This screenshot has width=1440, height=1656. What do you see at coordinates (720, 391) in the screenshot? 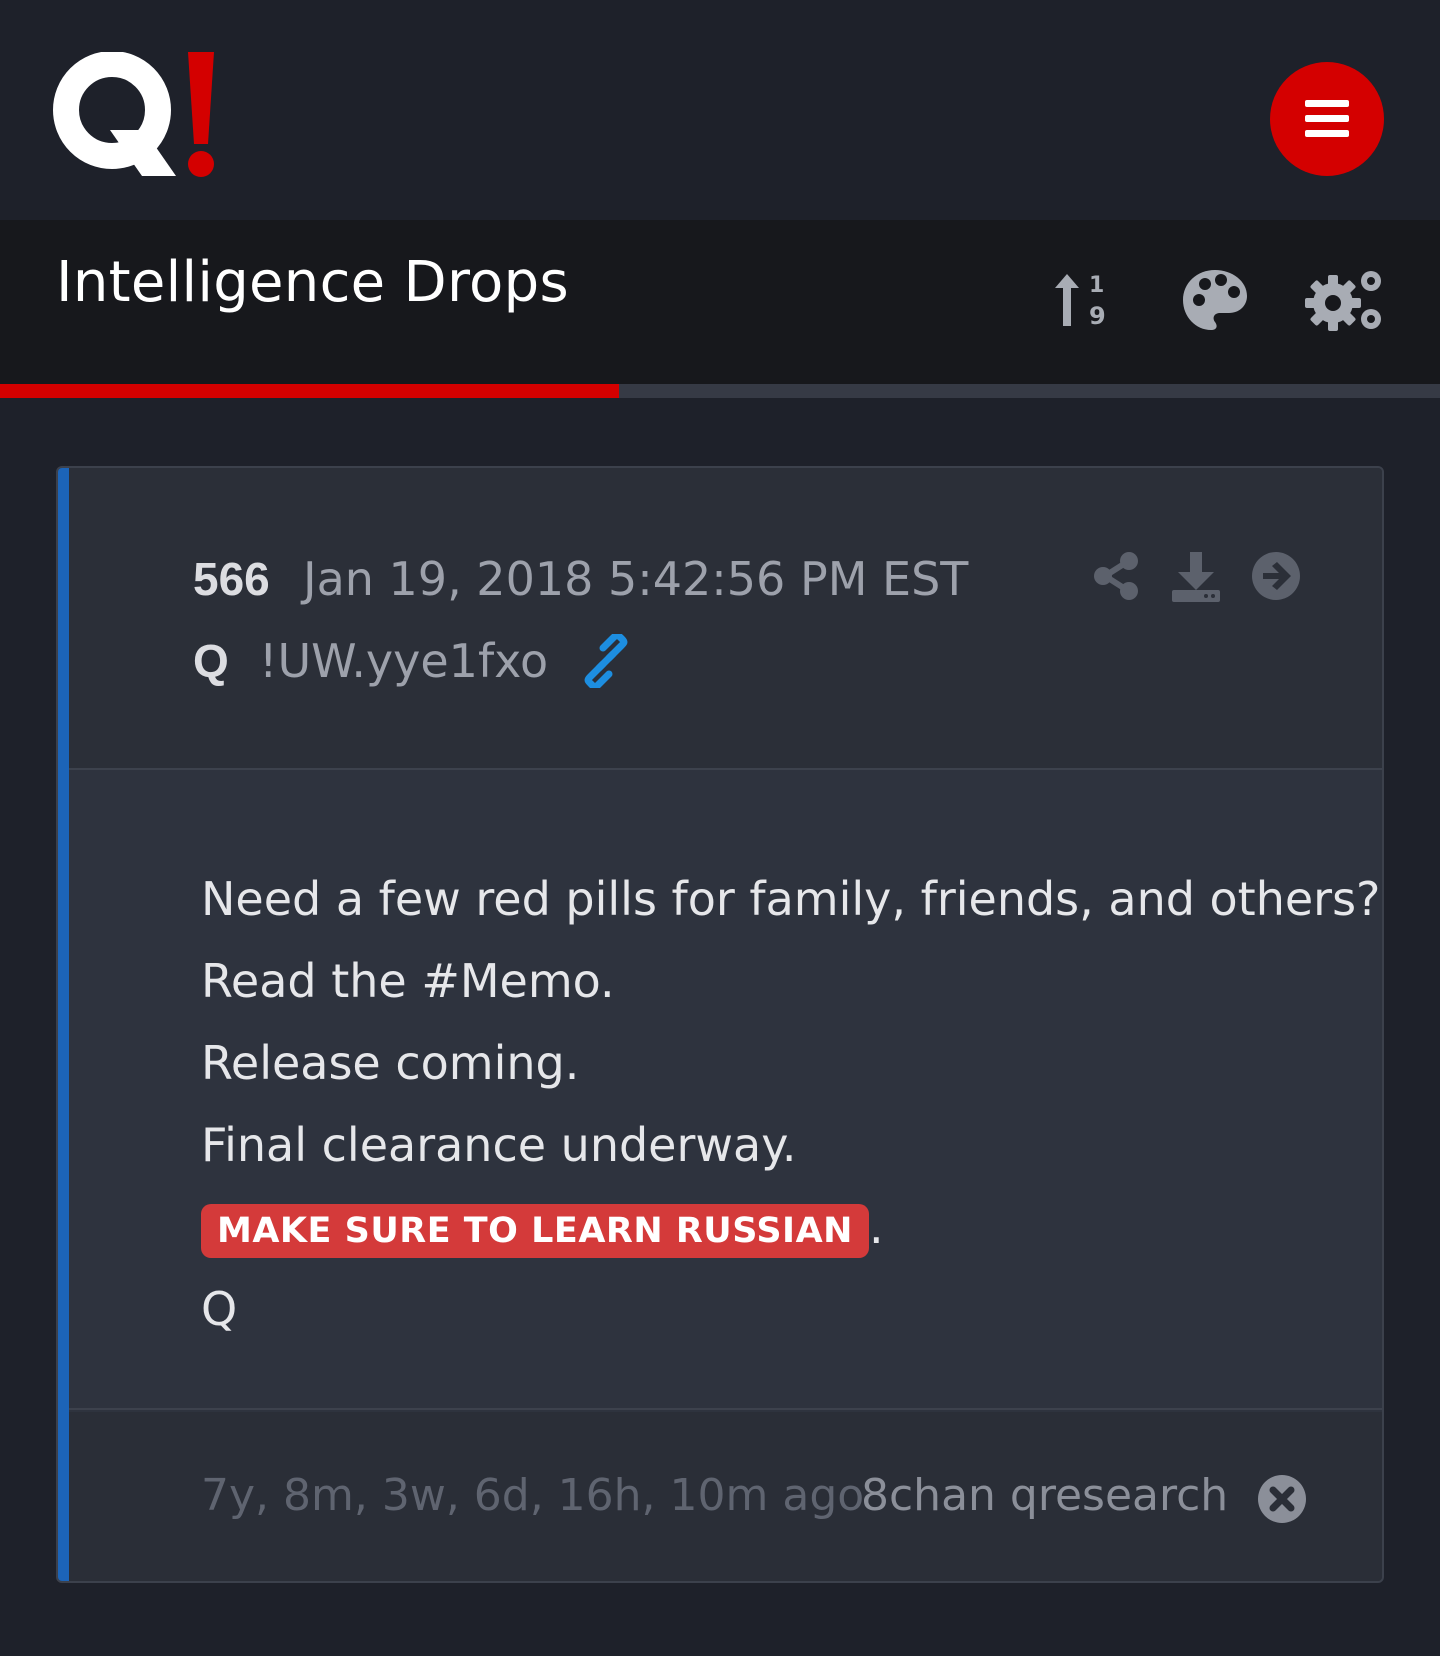
I see `progress-bar` at bounding box center [720, 391].